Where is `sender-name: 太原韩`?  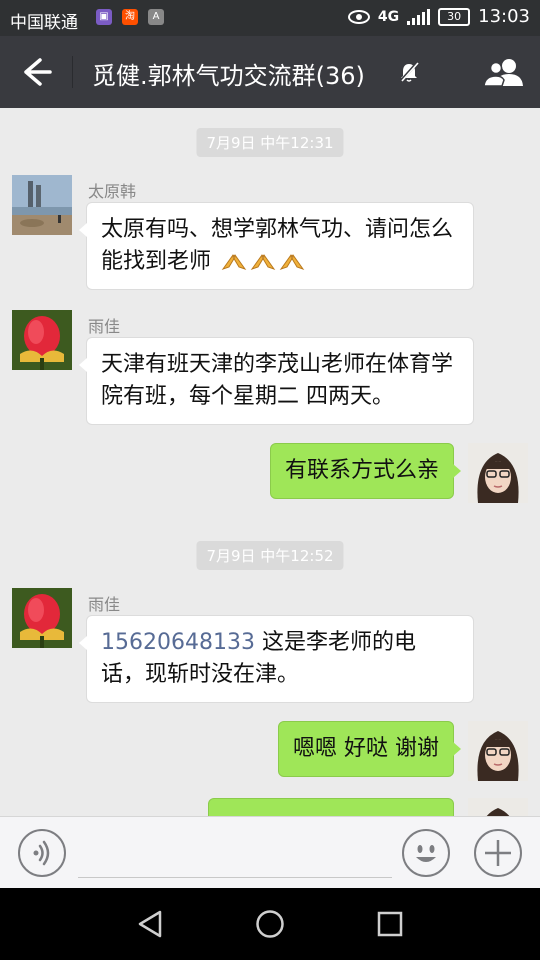
sender-name: 太原韩 is located at coordinates (112, 191).